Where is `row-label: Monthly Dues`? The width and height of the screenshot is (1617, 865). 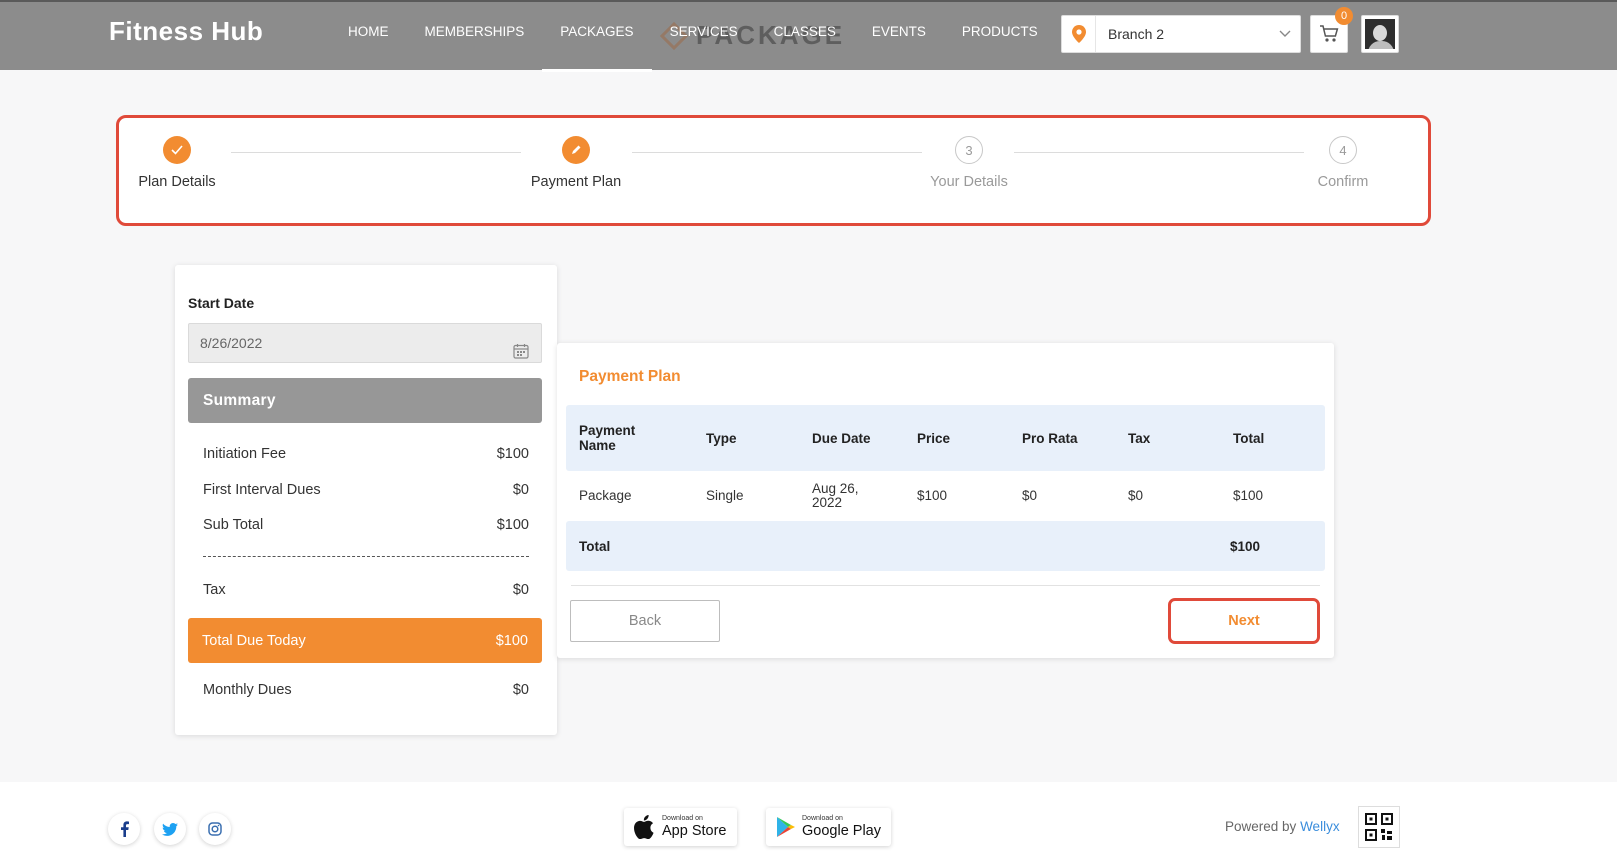
row-label: Monthly Dues is located at coordinates (247, 690).